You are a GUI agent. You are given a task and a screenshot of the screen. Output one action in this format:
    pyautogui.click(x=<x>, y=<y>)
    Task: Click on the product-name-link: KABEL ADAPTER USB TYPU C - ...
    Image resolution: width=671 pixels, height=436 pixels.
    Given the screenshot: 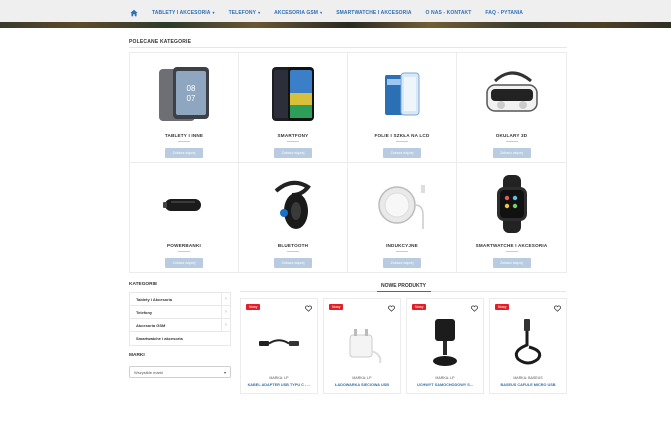 What is the action you would take?
    pyautogui.click(x=279, y=385)
    